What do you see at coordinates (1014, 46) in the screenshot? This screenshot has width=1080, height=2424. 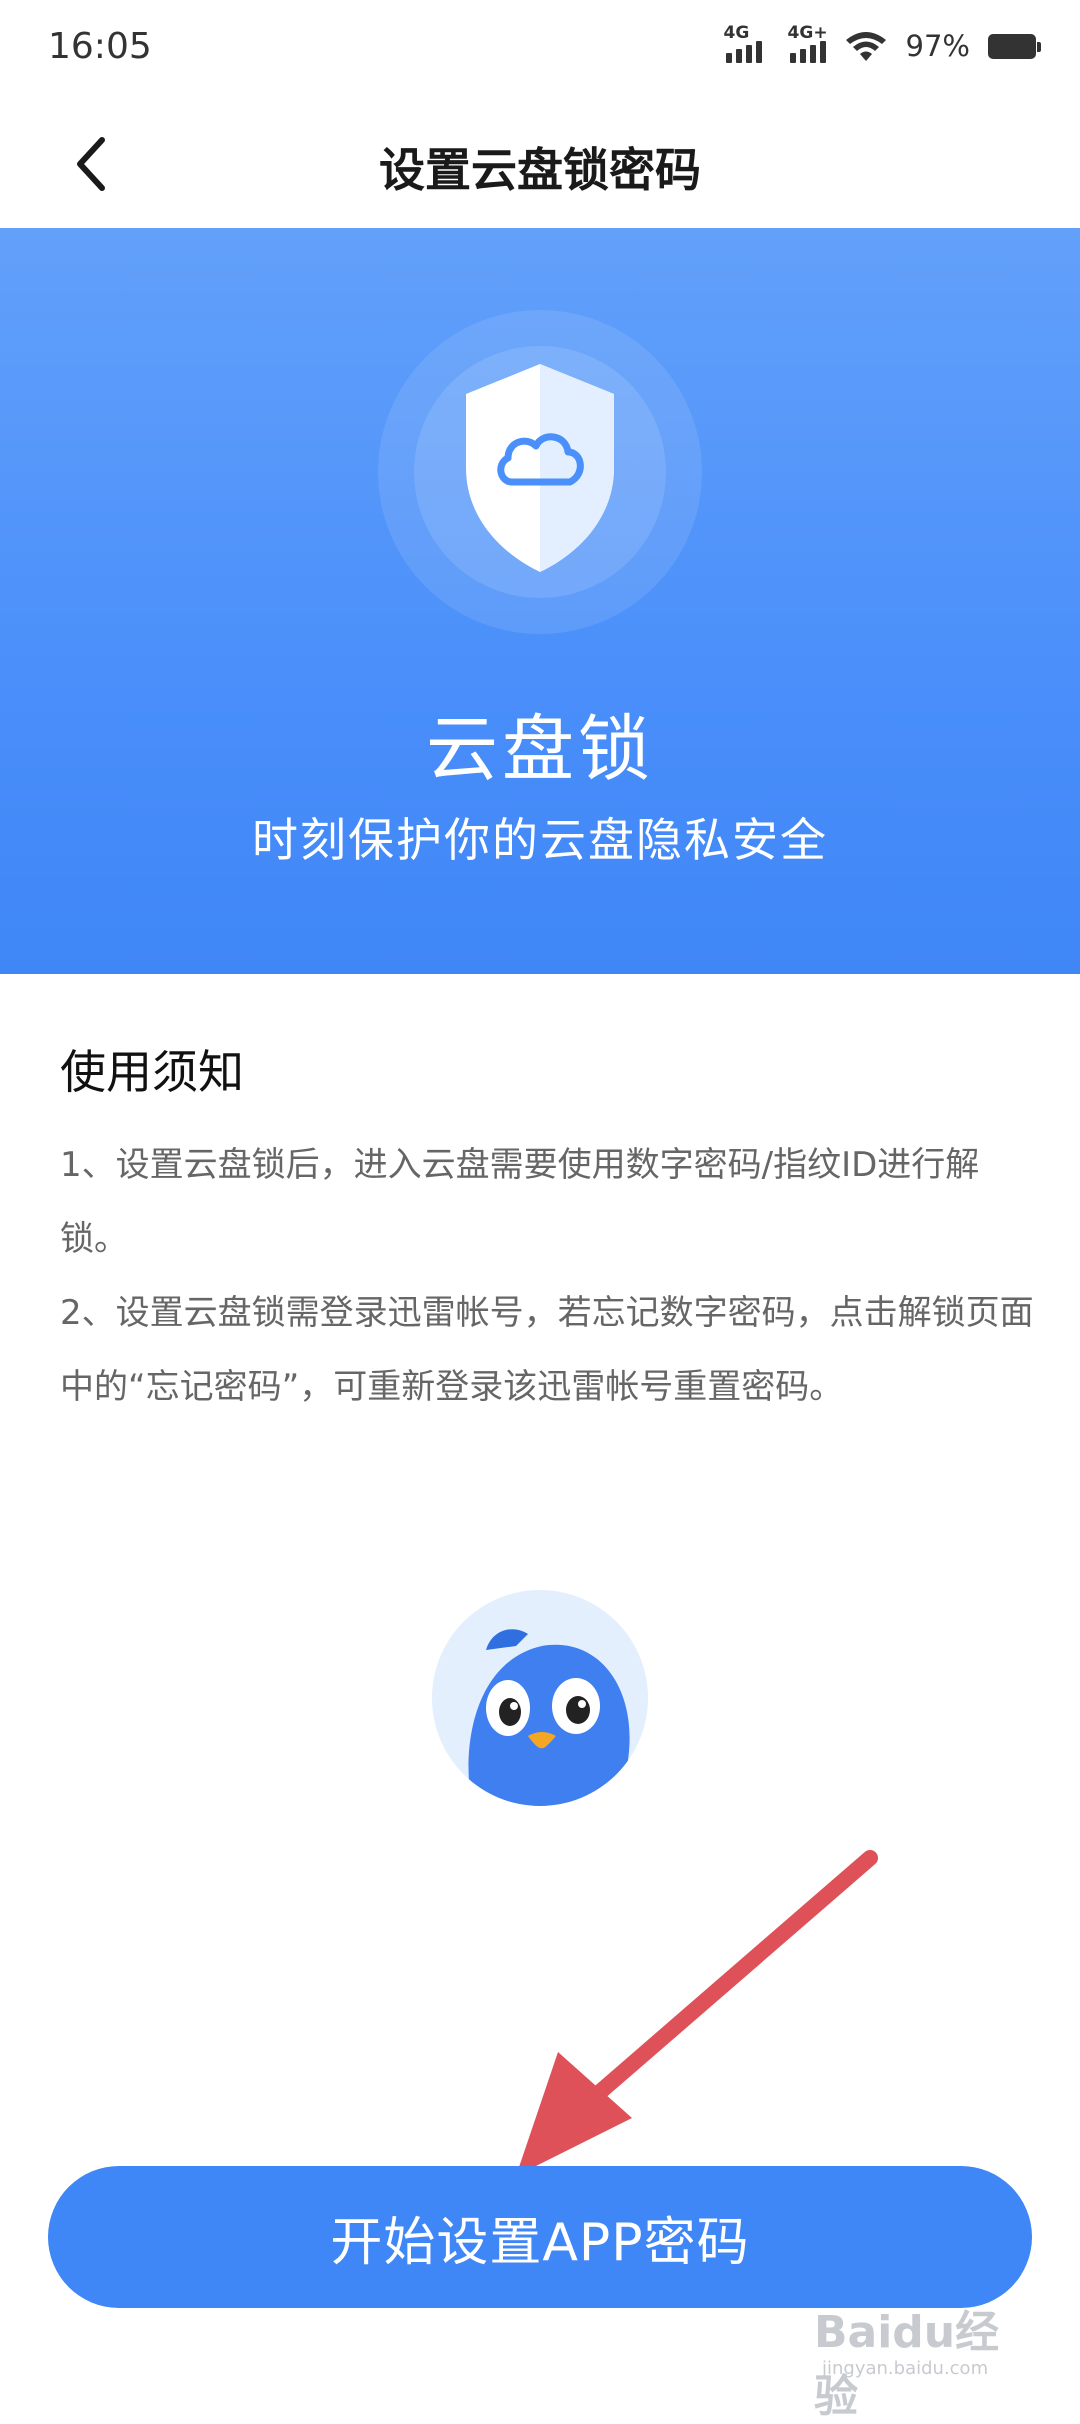 I see `battery-icon` at bounding box center [1014, 46].